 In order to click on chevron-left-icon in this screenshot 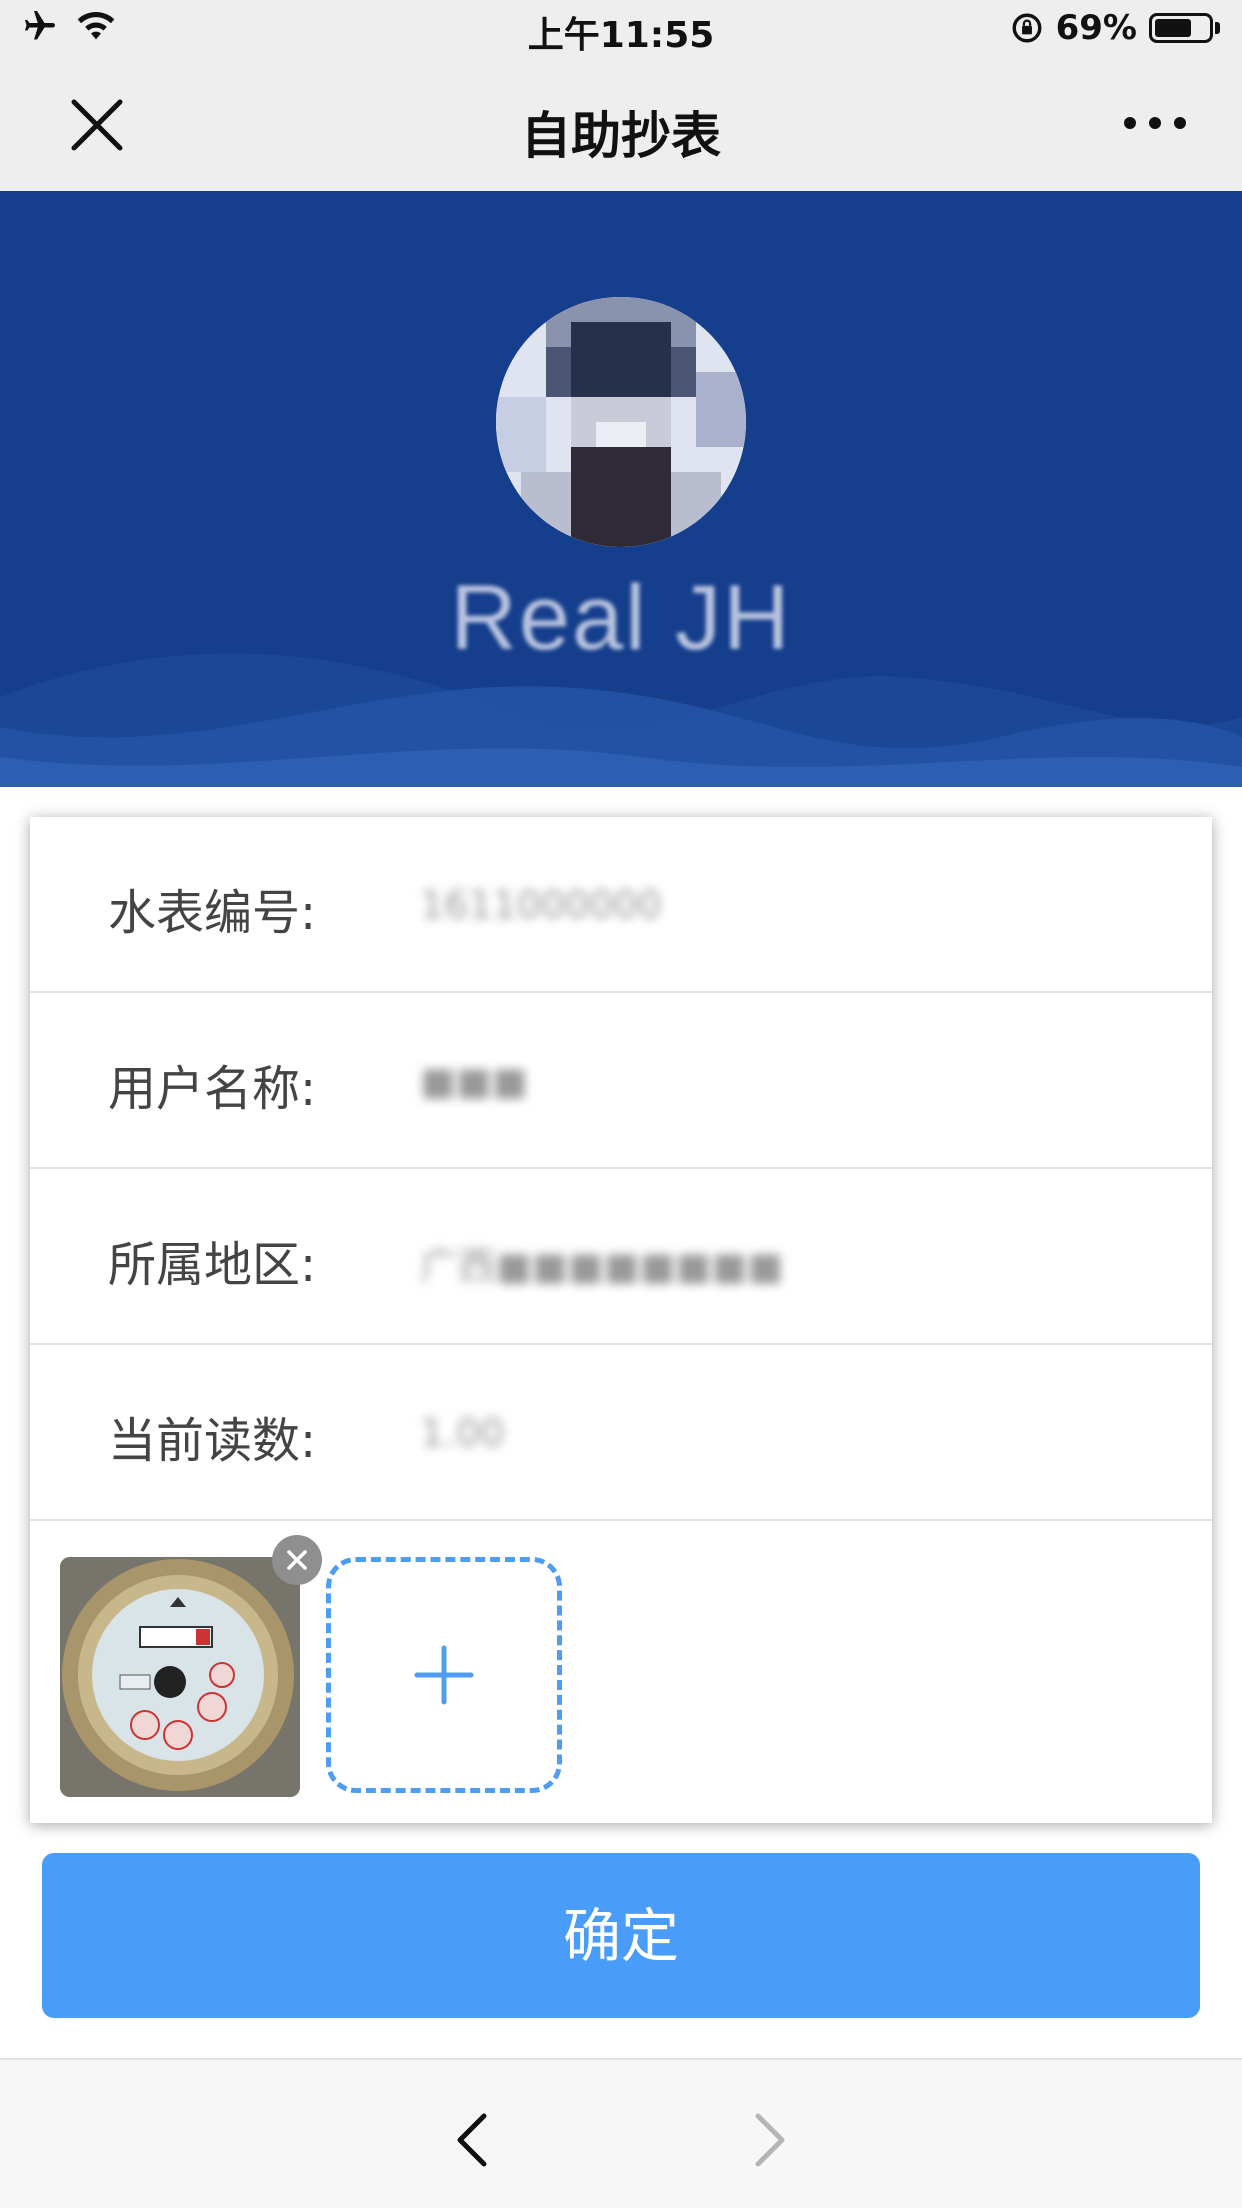, I will do `click(472, 2140)`.